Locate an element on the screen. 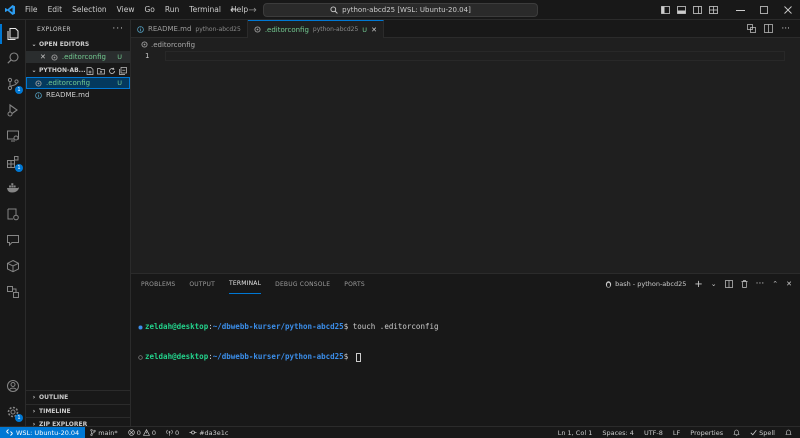 This screenshot has height=438, width=800. menu-selection: Selection is located at coordinates (89, 10).